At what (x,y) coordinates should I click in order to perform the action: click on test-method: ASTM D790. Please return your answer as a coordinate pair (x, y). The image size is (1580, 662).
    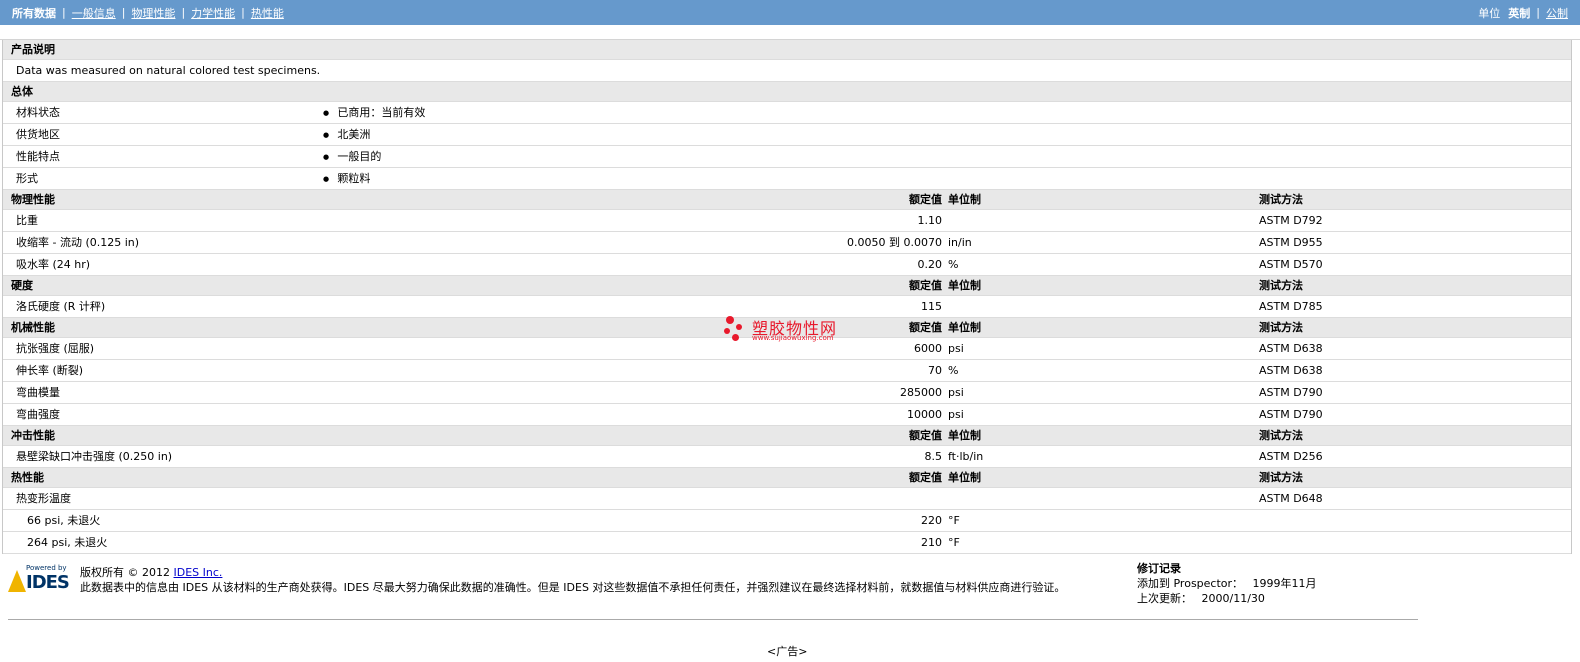
    Looking at the image, I should click on (1291, 392).